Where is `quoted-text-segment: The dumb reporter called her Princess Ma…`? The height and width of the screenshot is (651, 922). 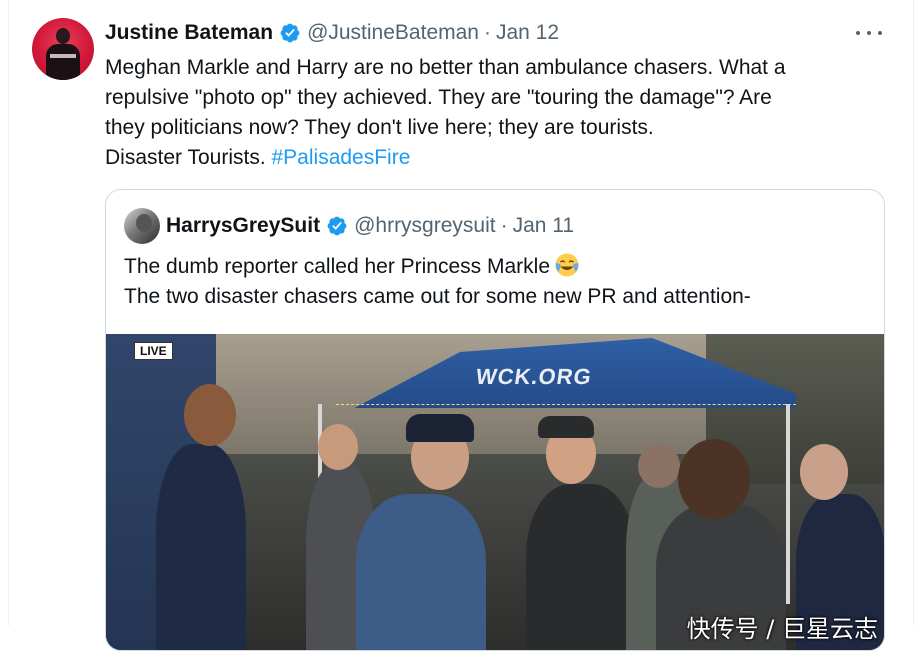
quoted-text-segment: The dumb reporter called her Princess Ma… is located at coordinates (337, 266).